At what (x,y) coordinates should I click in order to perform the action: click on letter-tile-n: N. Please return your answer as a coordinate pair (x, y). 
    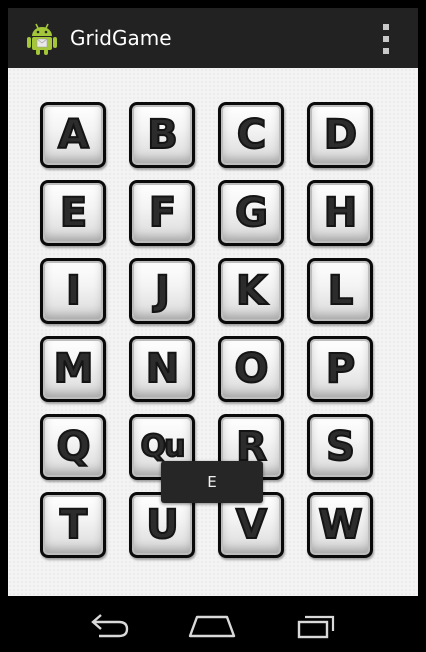
    Looking at the image, I should click on (162, 369).